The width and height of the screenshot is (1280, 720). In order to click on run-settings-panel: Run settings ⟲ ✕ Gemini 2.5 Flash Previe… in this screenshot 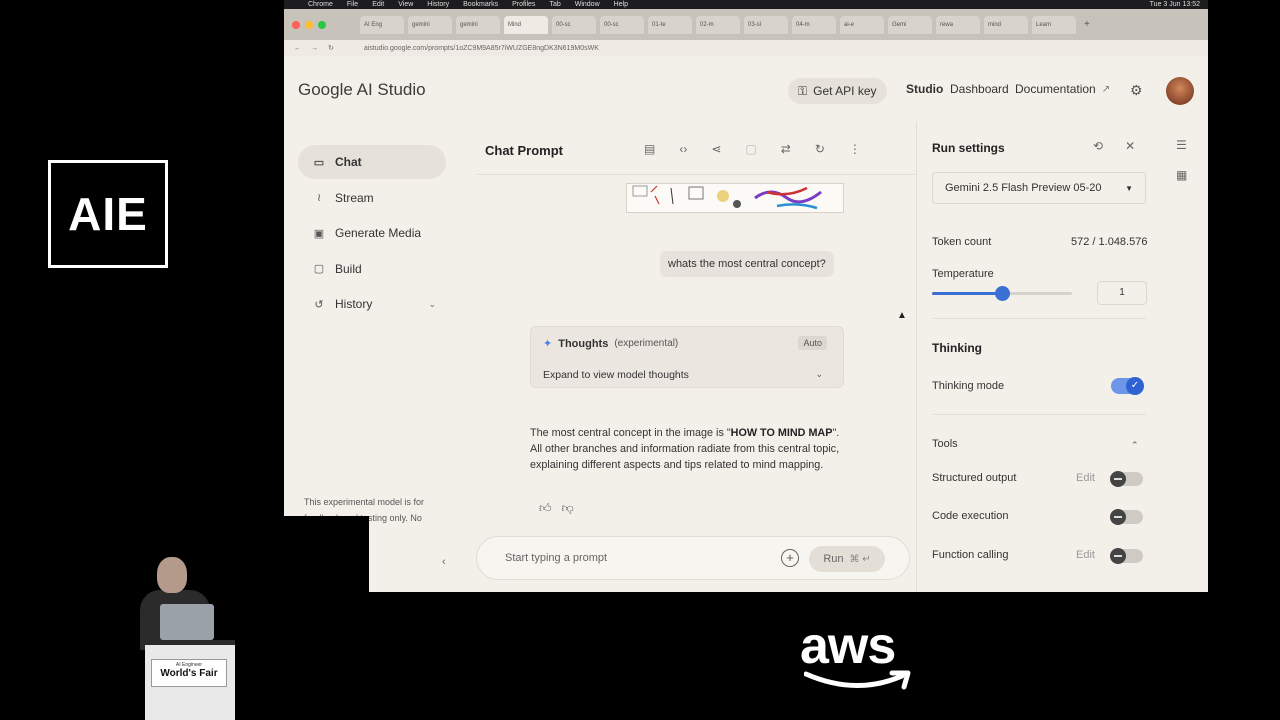, I will do `click(1036, 357)`.